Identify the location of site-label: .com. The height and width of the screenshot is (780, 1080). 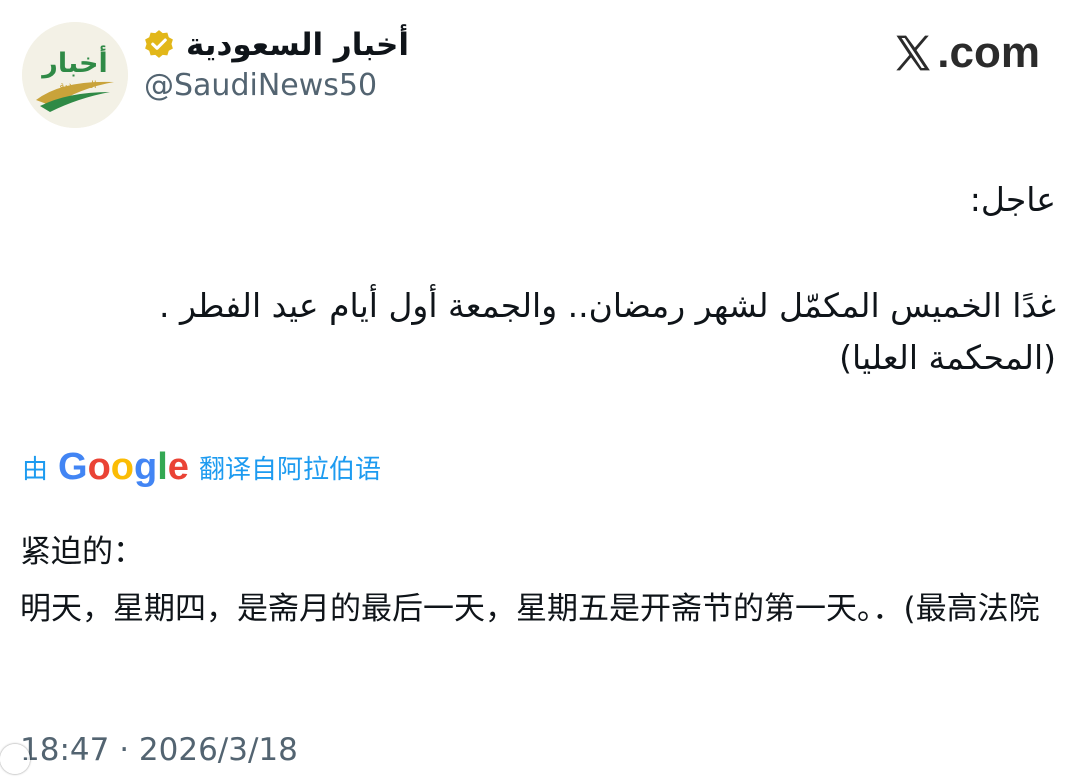
(988, 52).